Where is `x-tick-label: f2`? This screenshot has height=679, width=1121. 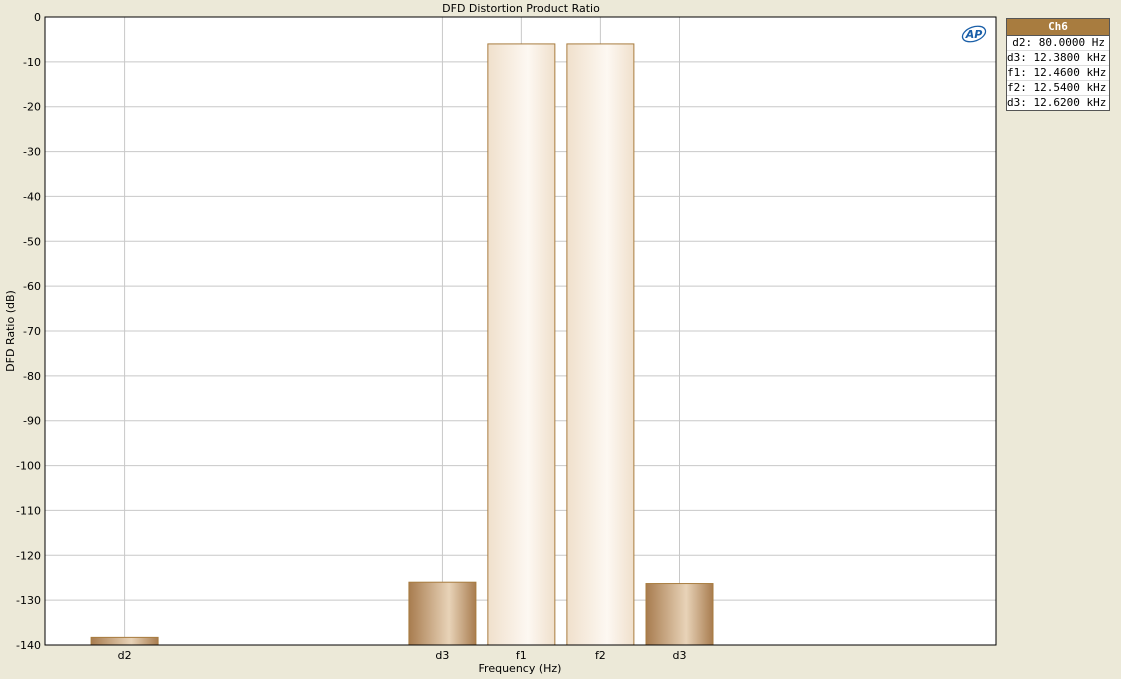
x-tick-label: f2 is located at coordinates (600, 655).